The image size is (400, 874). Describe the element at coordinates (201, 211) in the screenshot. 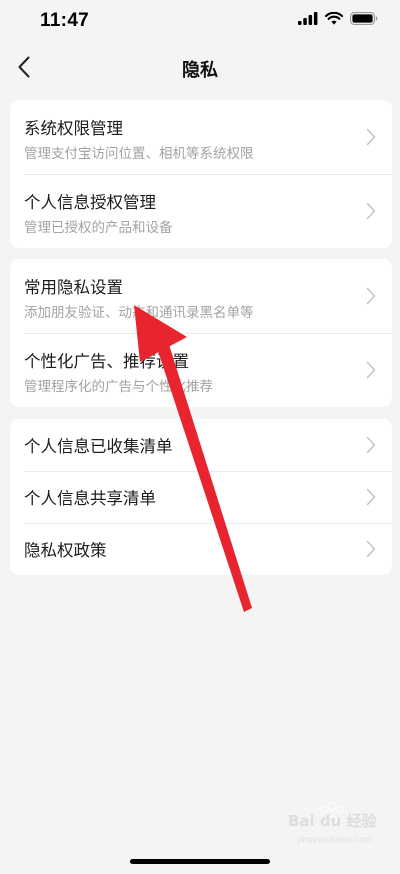

I see `list-item-authorization-management: 个人信息授权管理 管理已授权的产品和设备` at that location.